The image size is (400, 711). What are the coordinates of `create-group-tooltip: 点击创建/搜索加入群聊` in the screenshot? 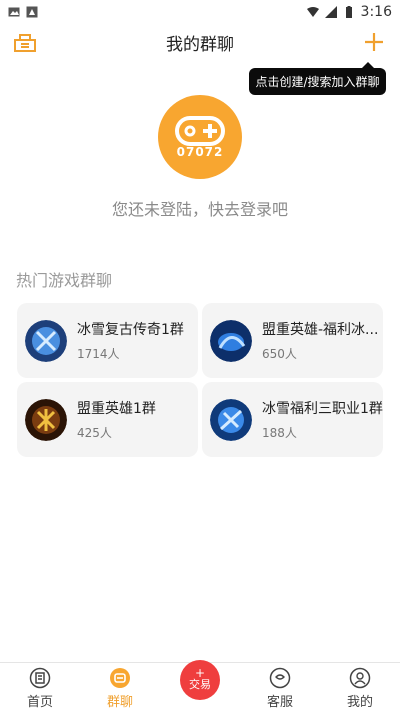 It's located at (317, 78).